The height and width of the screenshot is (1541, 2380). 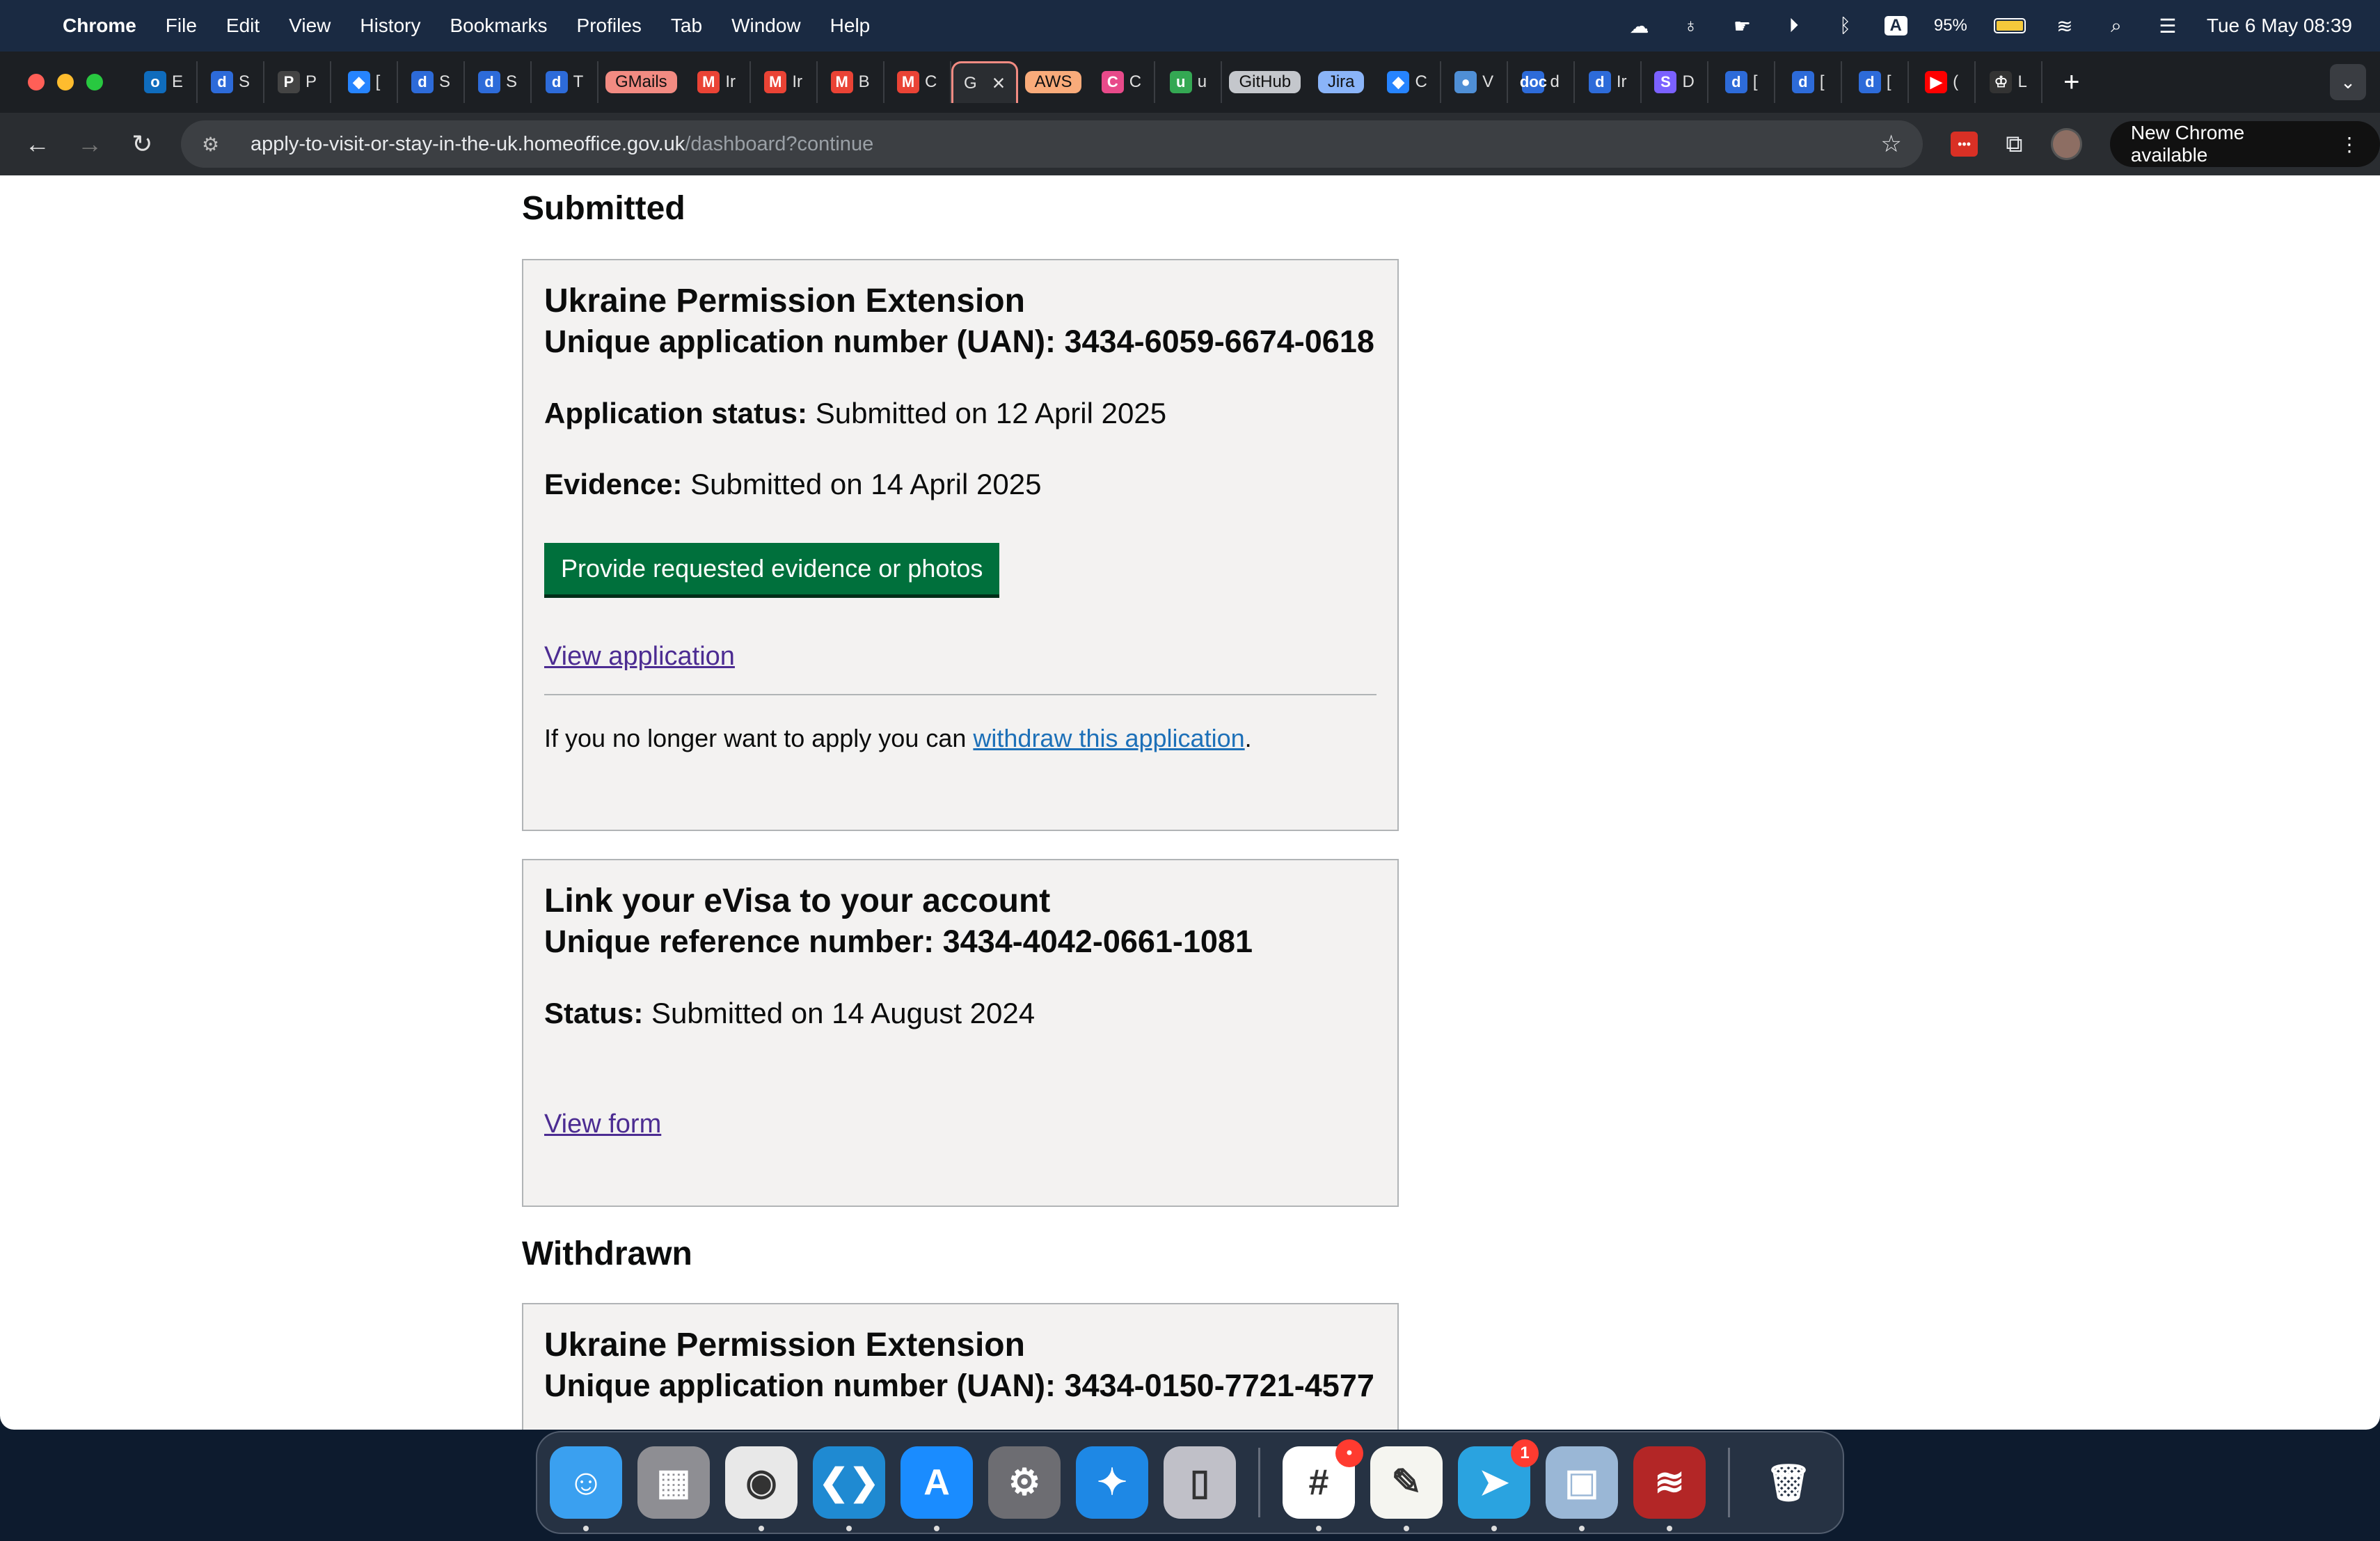 I want to click on wifi-icon: ≋, so click(x=2064, y=25).